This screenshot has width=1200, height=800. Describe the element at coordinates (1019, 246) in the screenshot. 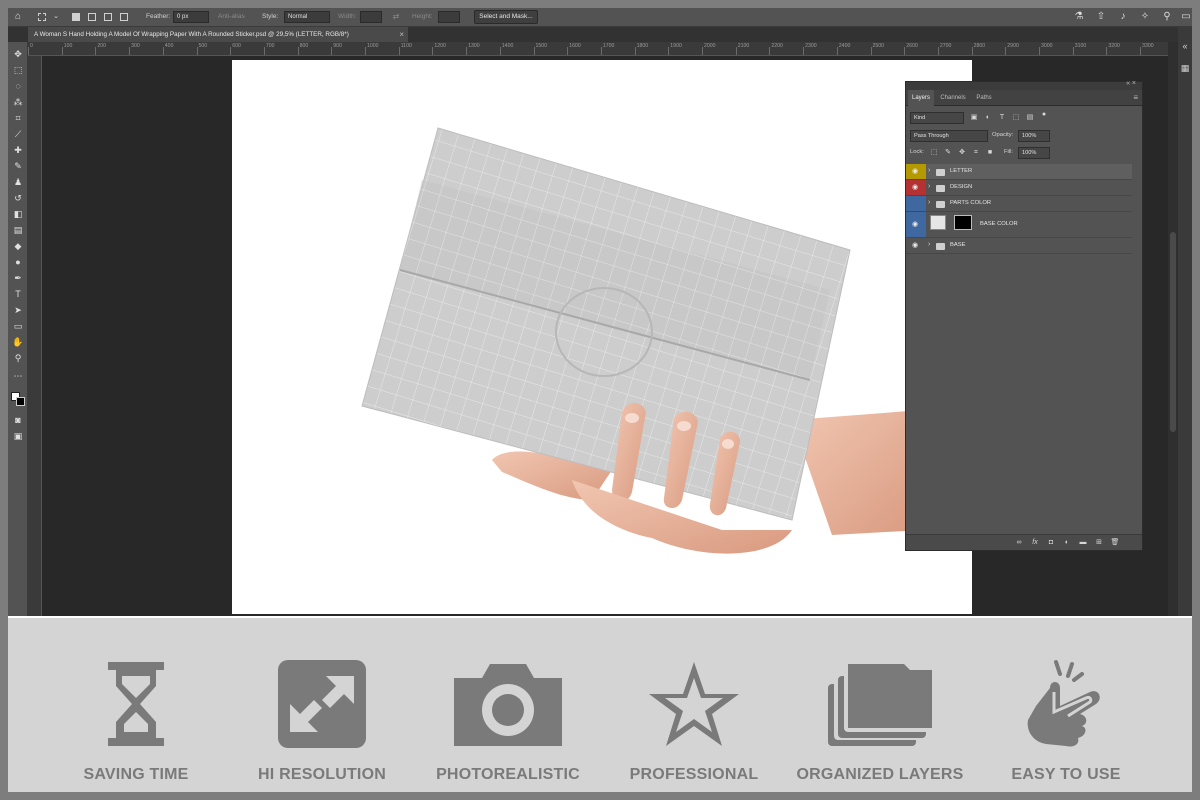

I see `layer-row-base: ◉ › BASE` at that location.